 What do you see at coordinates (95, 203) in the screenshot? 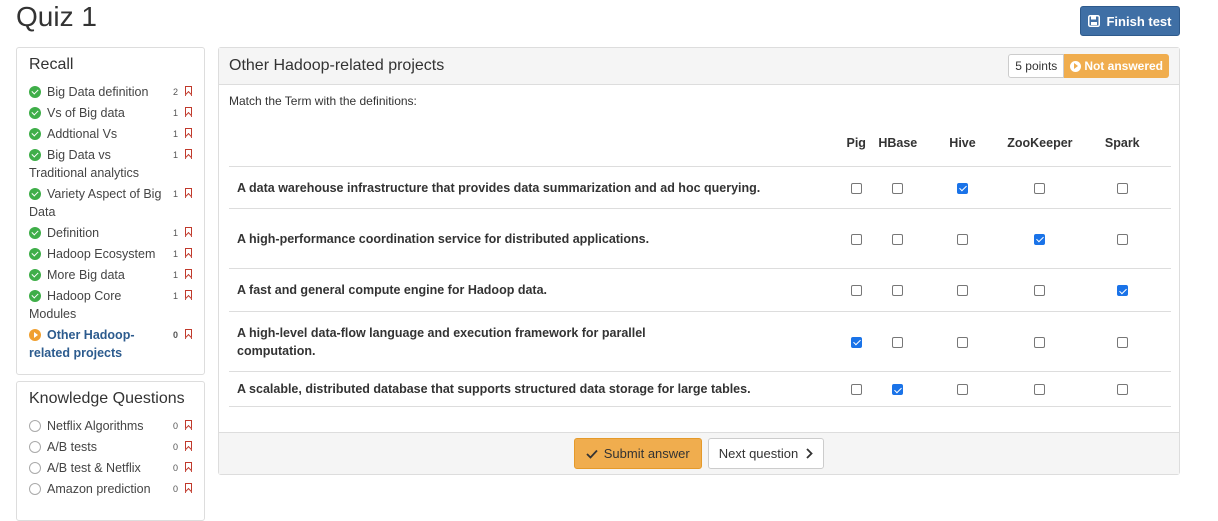
I see `nav-question-label: Variety Aspect of Big Data` at bounding box center [95, 203].